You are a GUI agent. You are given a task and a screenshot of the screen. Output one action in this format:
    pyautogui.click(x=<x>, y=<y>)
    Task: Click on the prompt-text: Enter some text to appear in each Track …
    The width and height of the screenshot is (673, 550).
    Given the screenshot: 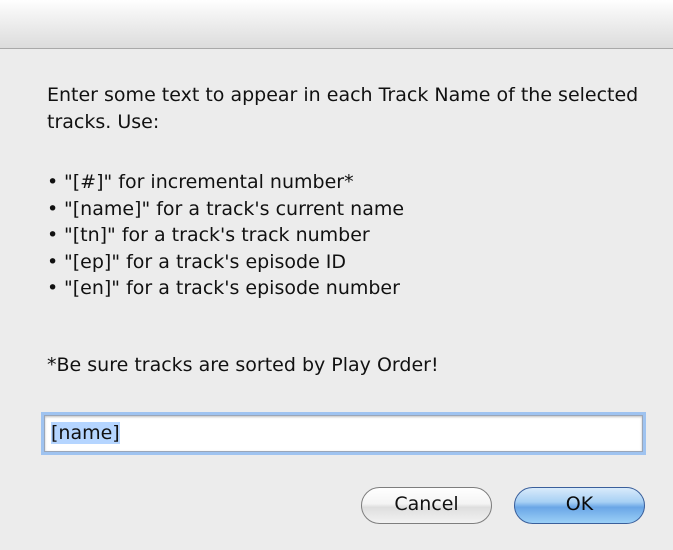 What is the action you would take?
    pyautogui.click(x=343, y=108)
    